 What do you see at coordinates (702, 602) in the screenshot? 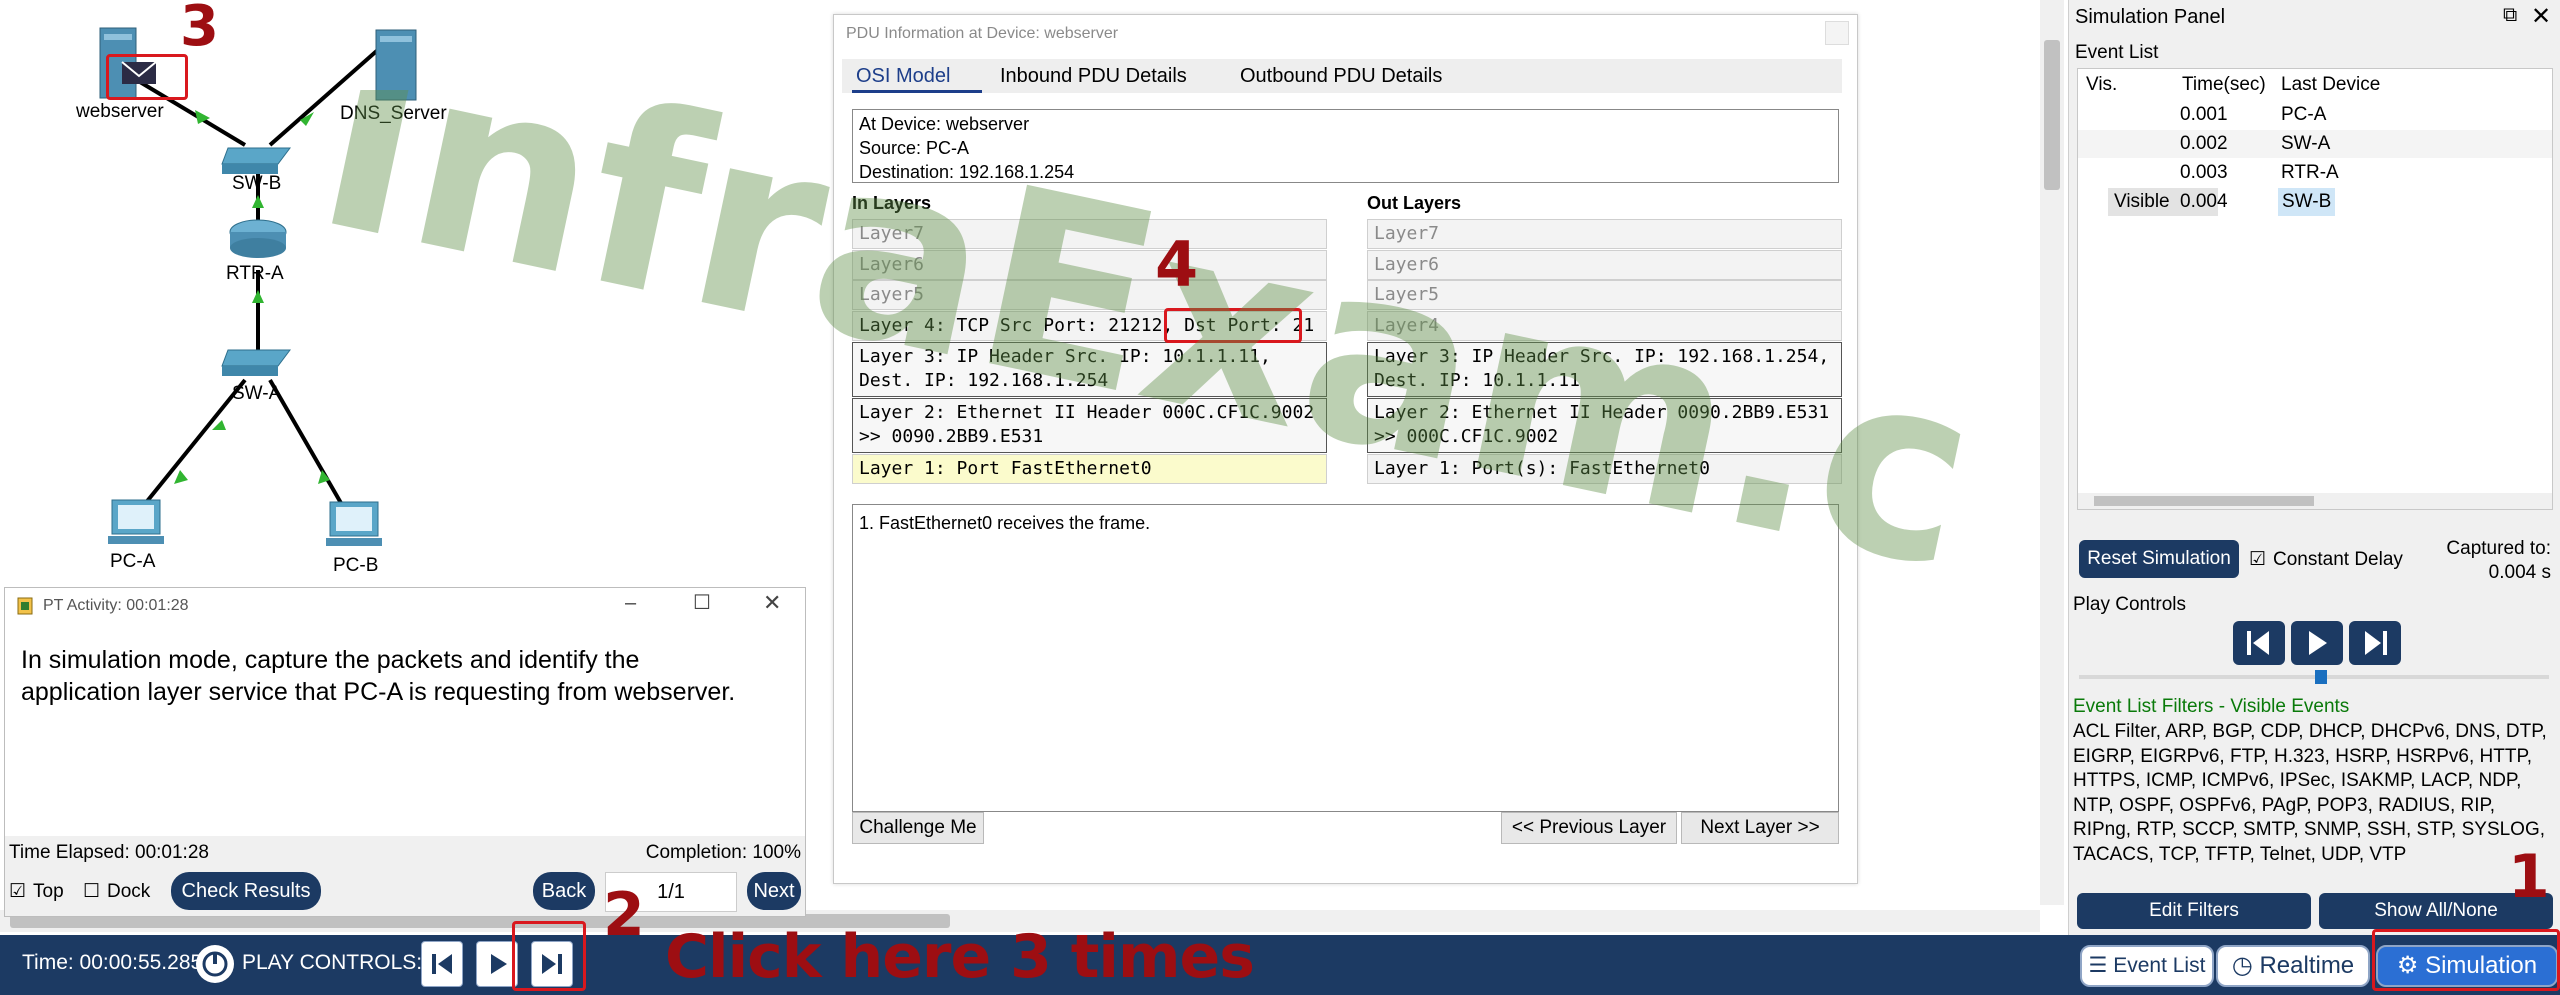
I see `maximize-icon: ☐` at bounding box center [702, 602].